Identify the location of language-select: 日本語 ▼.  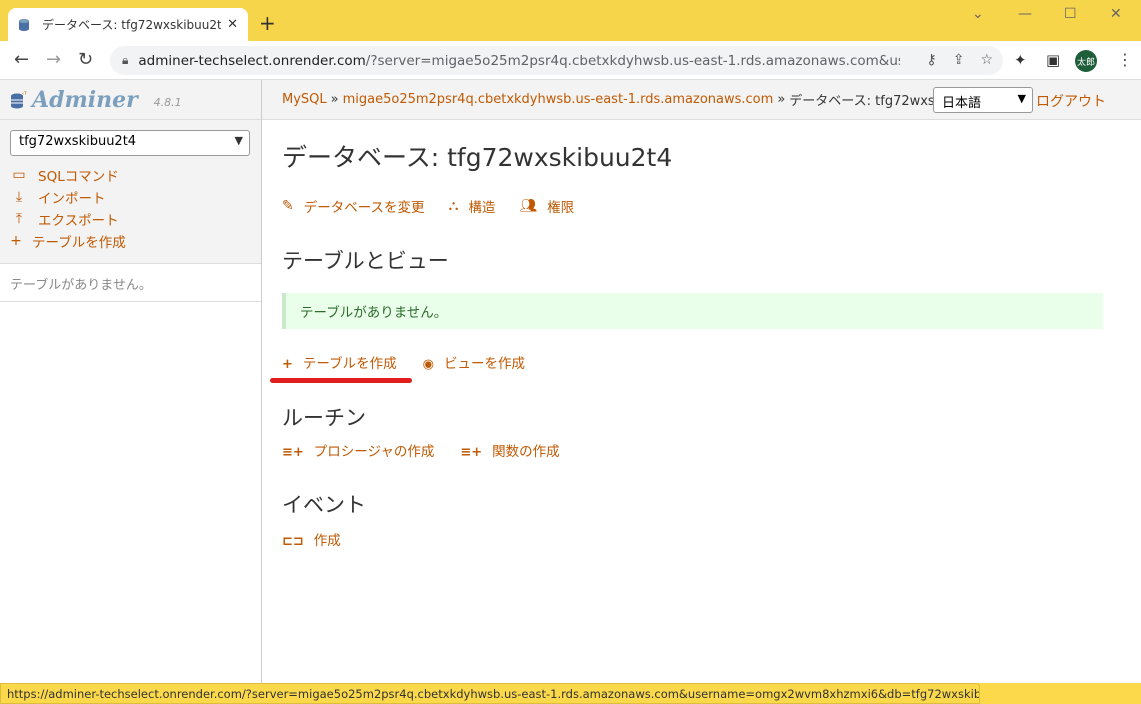
(983, 100).